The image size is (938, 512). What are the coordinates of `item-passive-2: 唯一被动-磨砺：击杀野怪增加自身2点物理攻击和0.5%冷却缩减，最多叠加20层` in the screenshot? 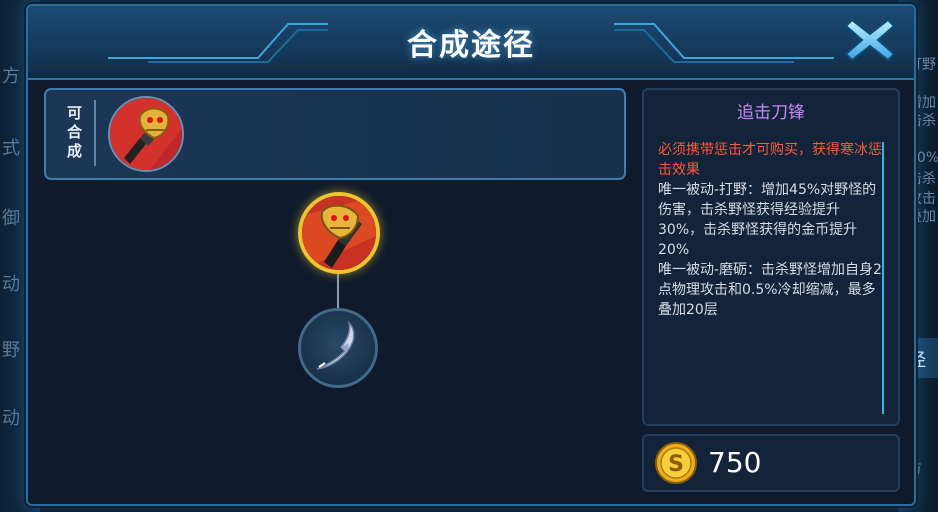 It's located at (770, 290).